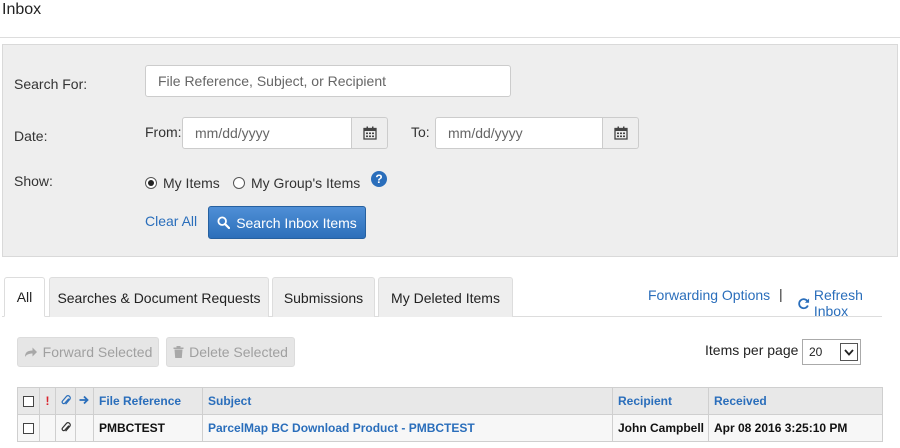 The height and width of the screenshot is (448, 900). Describe the element at coordinates (849, 352) in the screenshot. I see `chevron-down-icon` at that location.